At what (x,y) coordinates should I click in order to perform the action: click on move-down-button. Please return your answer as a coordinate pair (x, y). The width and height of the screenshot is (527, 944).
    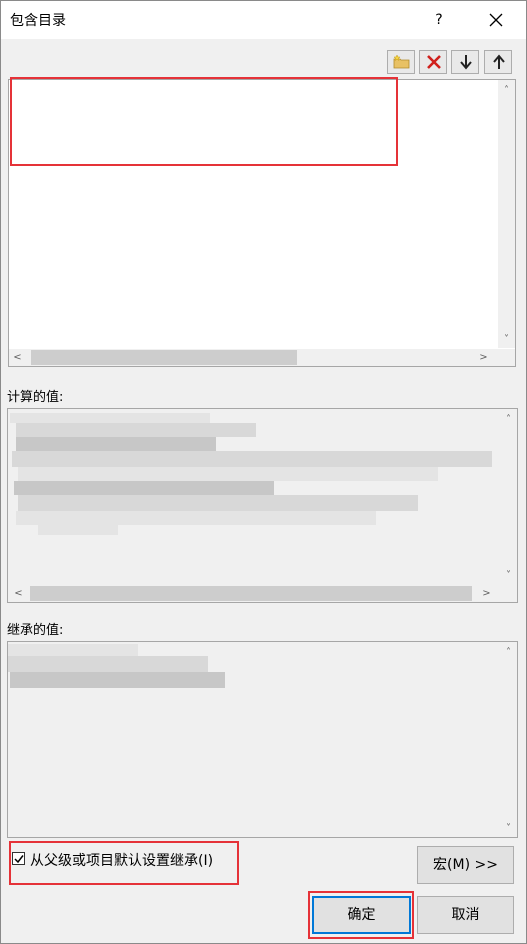
    Looking at the image, I should click on (465, 62).